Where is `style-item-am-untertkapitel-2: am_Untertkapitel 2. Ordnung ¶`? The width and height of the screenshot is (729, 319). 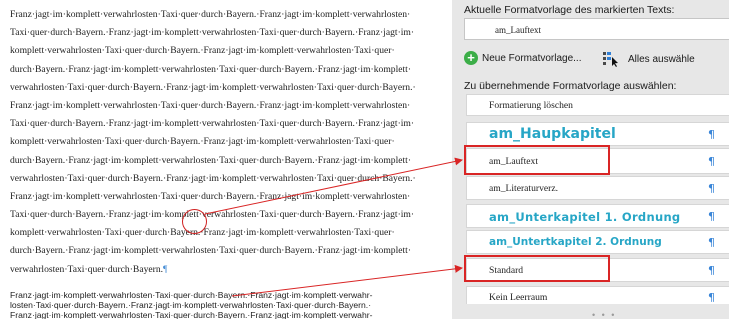 style-item-am-untertkapitel-2: am_Untertkapitel 2. Ordnung ¶ is located at coordinates (597, 242).